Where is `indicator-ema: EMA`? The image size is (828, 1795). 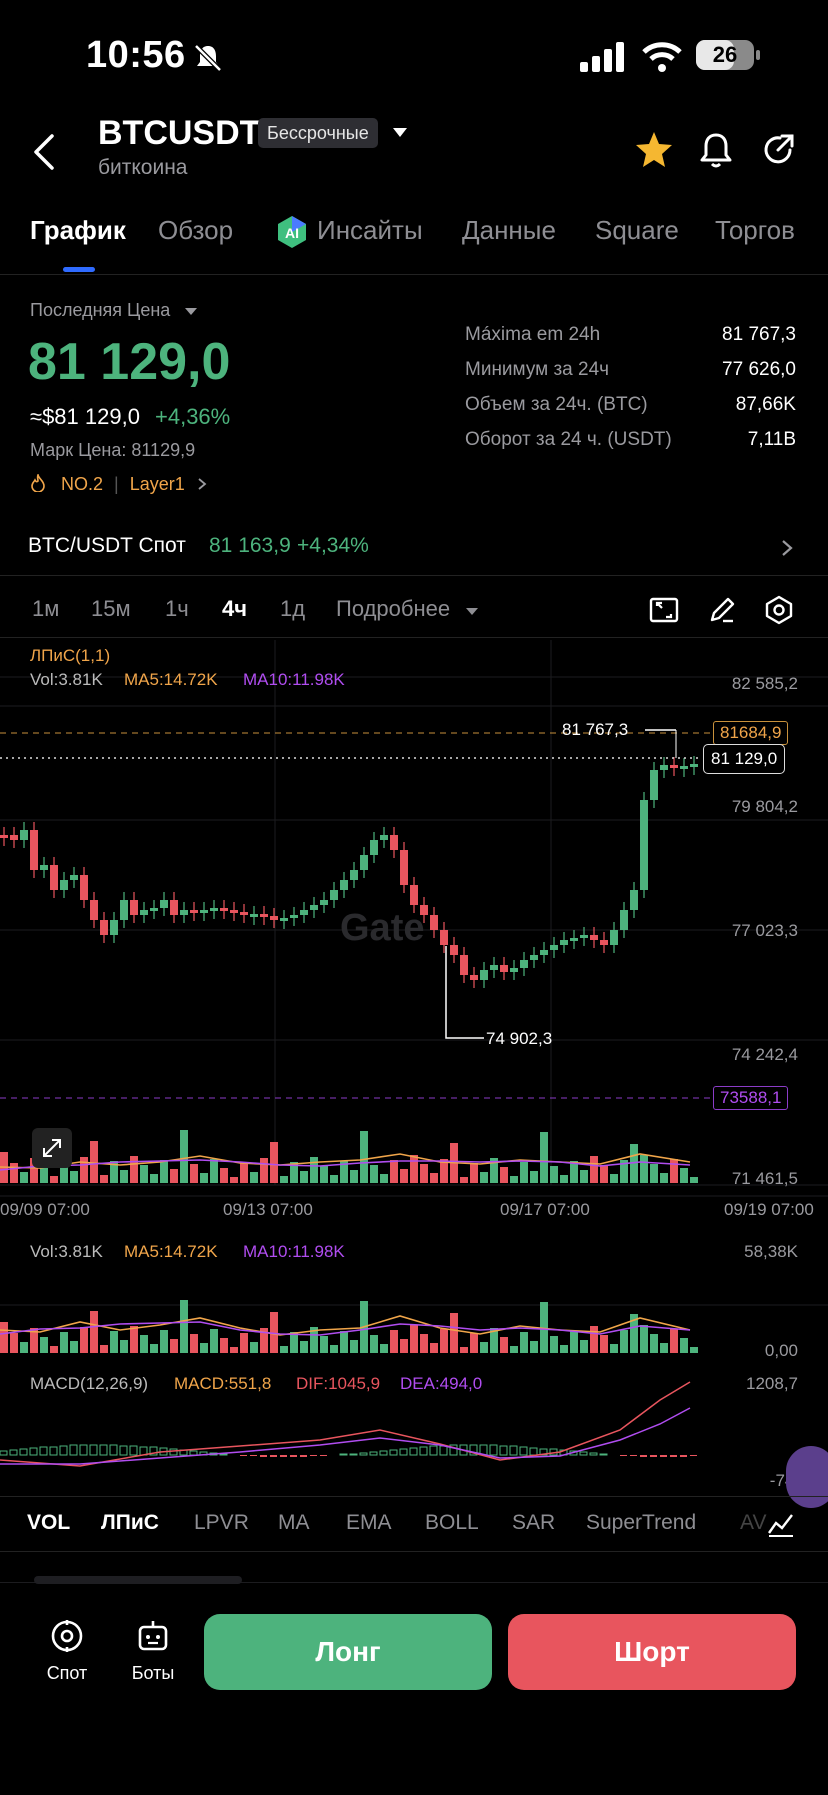 indicator-ema: EMA is located at coordinates (369, 1523).